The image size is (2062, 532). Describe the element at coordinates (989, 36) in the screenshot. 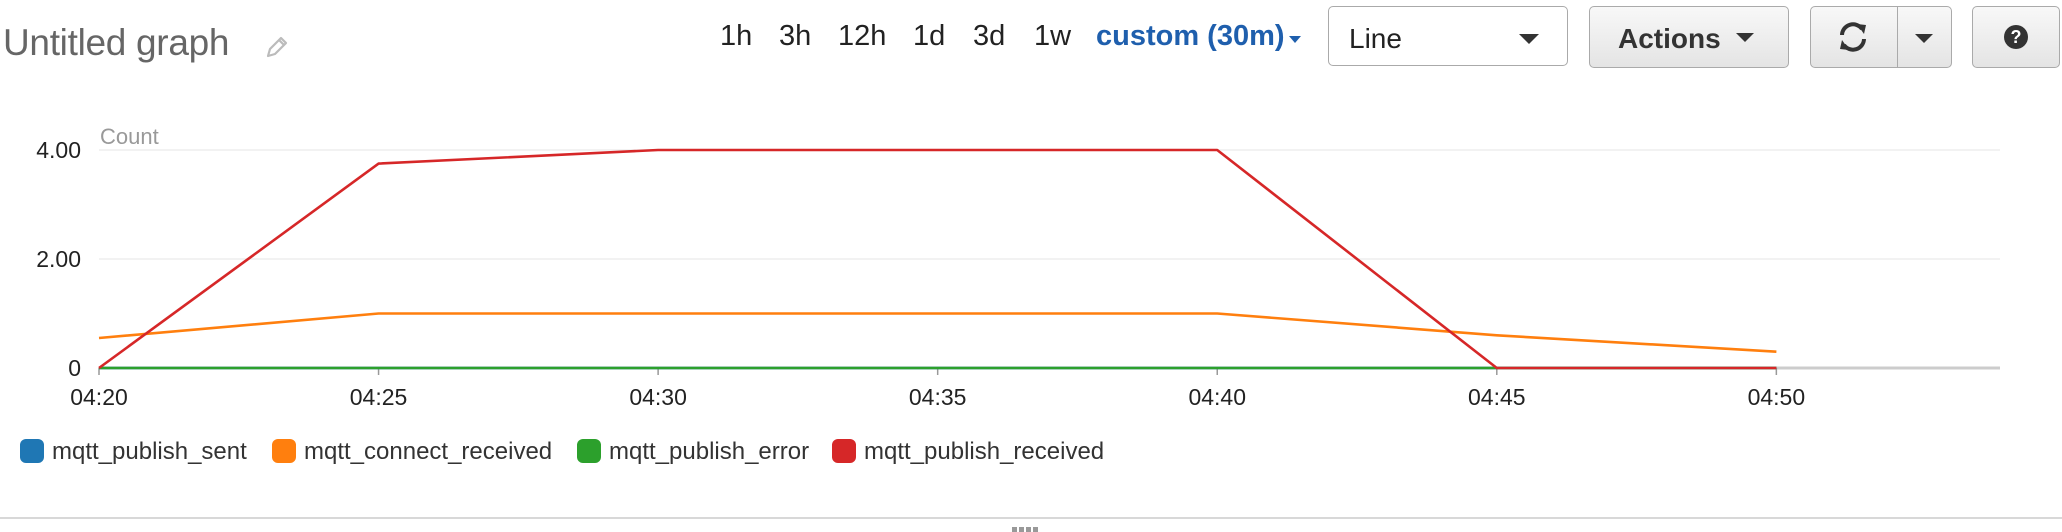

I see `time-range-3d: 3d` at that location.